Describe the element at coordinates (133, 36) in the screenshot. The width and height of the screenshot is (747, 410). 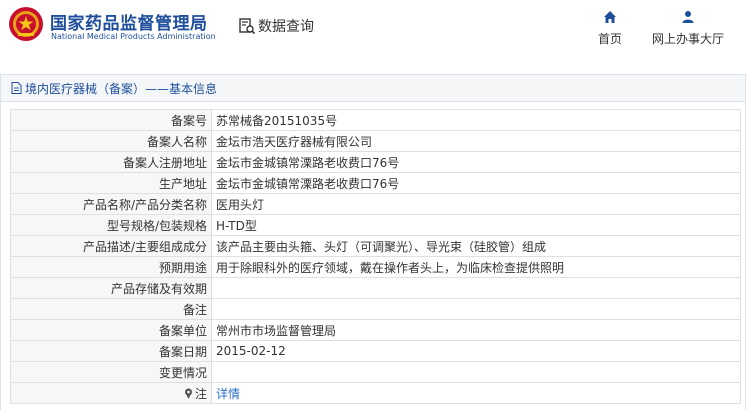
I see `site-title-en: National Medical Products Administration` at that location.